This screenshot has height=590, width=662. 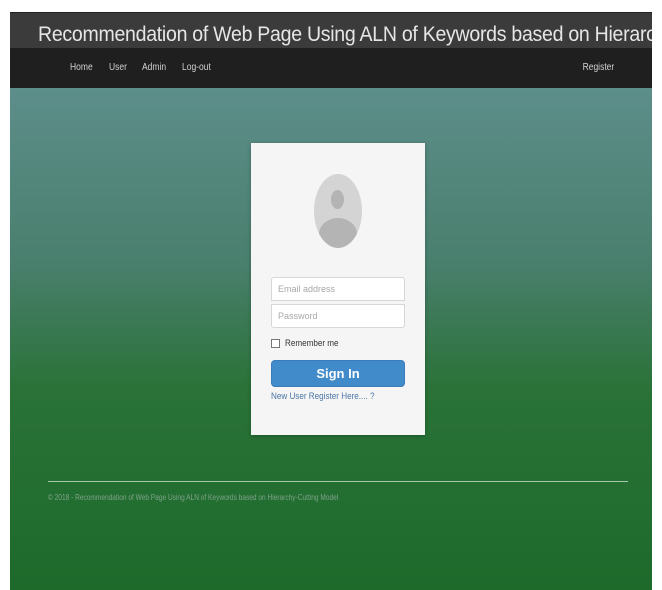 I want to click on sign-in-button: Sign In, so click(x=338, y=373).